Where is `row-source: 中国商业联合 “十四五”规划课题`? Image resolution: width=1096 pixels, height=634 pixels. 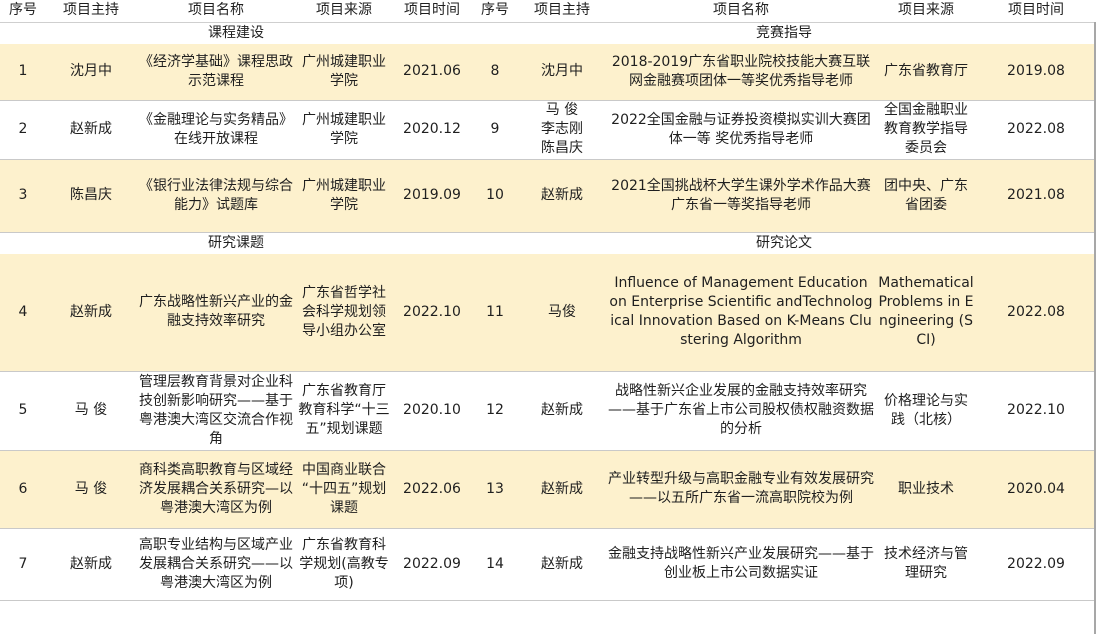 row-source: 中国商业联合 “十四五”规划课题 is located at coordinates (344, 489).